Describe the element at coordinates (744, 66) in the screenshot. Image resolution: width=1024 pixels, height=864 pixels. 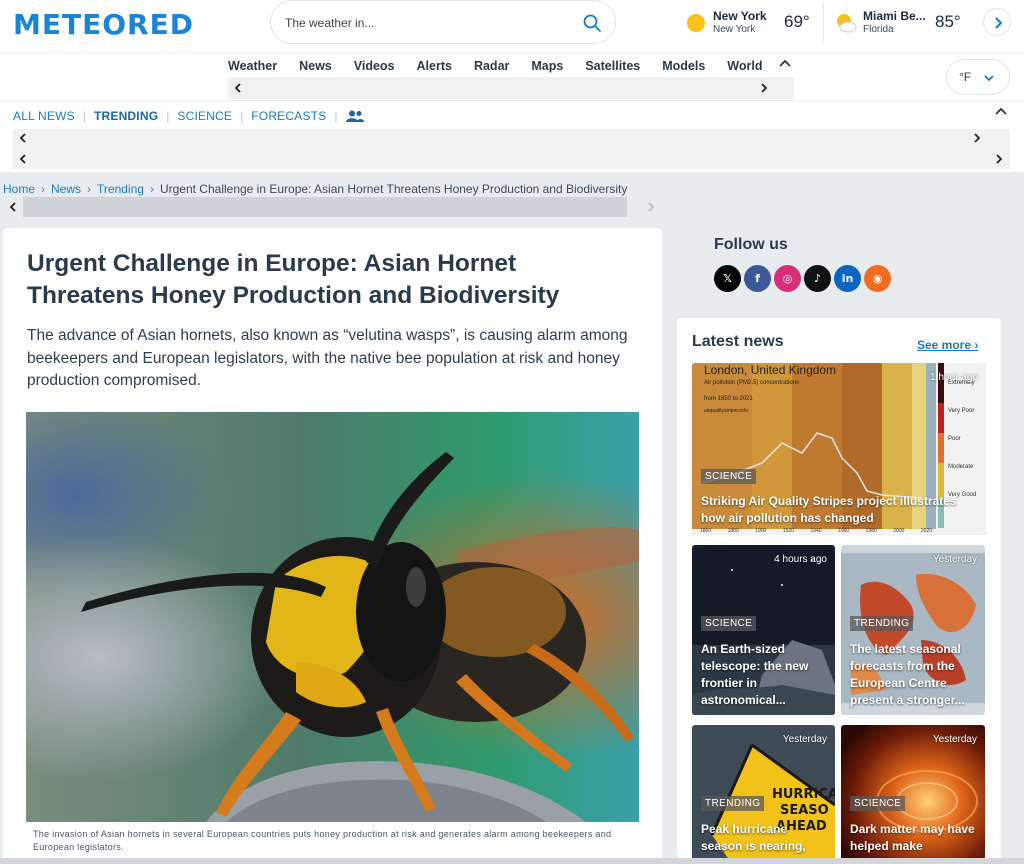
I see `nav-item-world: World` at that location.